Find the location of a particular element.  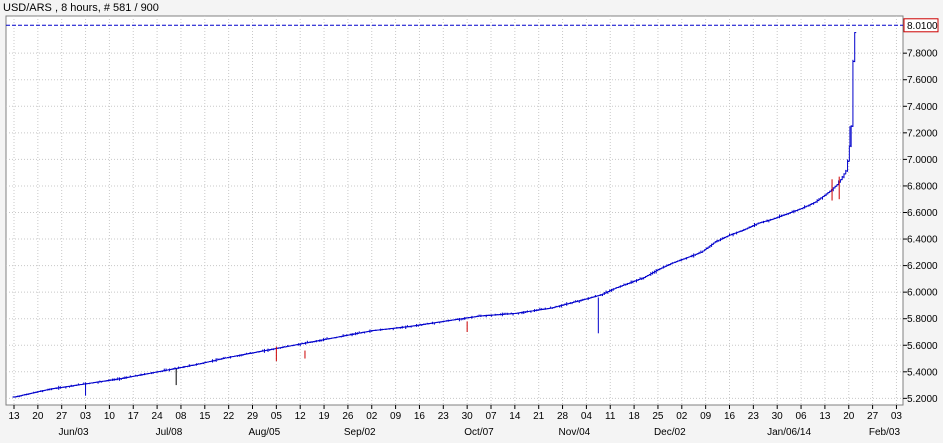

month-label: Jun/03 is located at coordinates (74, 432).